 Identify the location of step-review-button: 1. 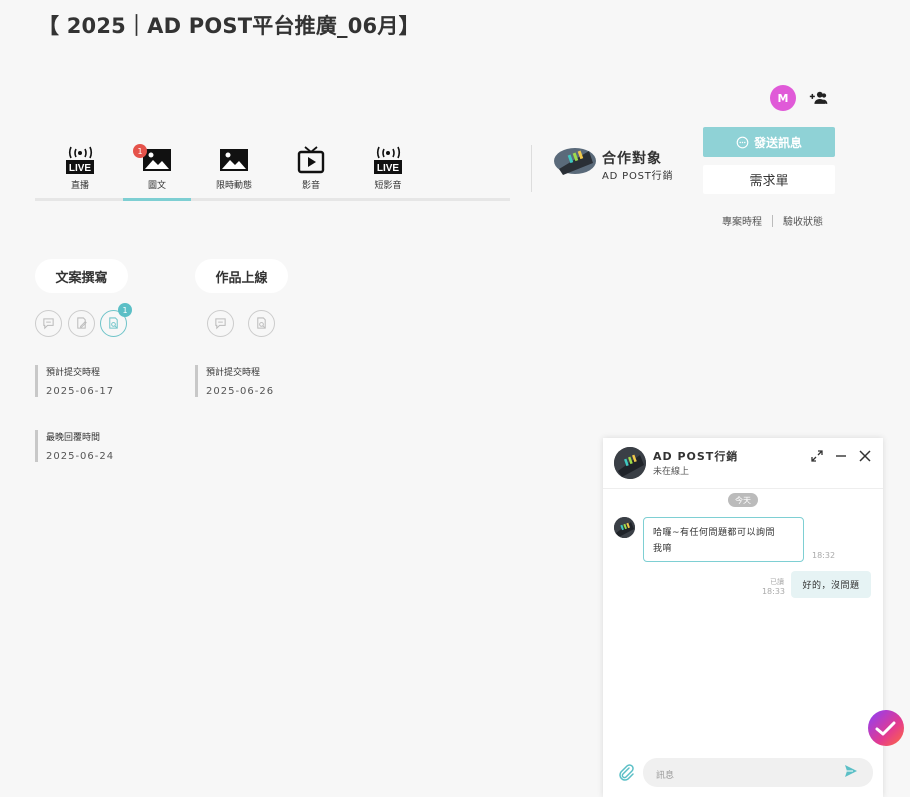
(116, 320).